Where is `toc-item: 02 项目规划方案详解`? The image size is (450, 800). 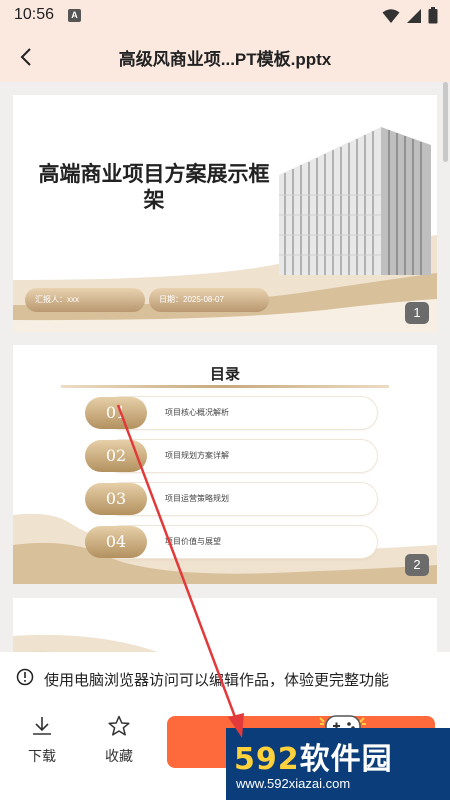 toc-item: 02 项目规划方案详解 is located at coordinates (231, 456).